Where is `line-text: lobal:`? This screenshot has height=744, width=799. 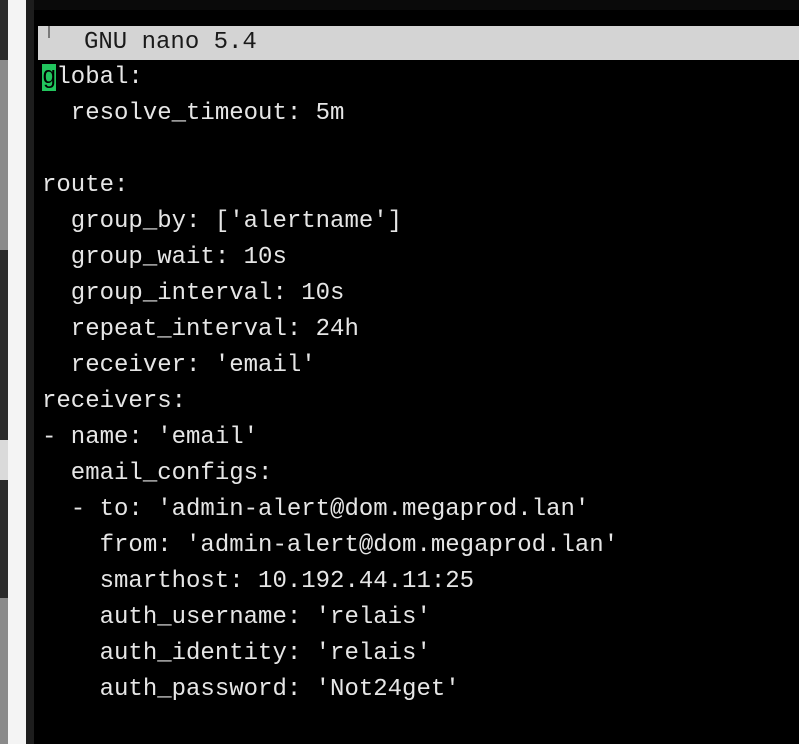 line-text: lobal: is located at coordinates (99, 77).